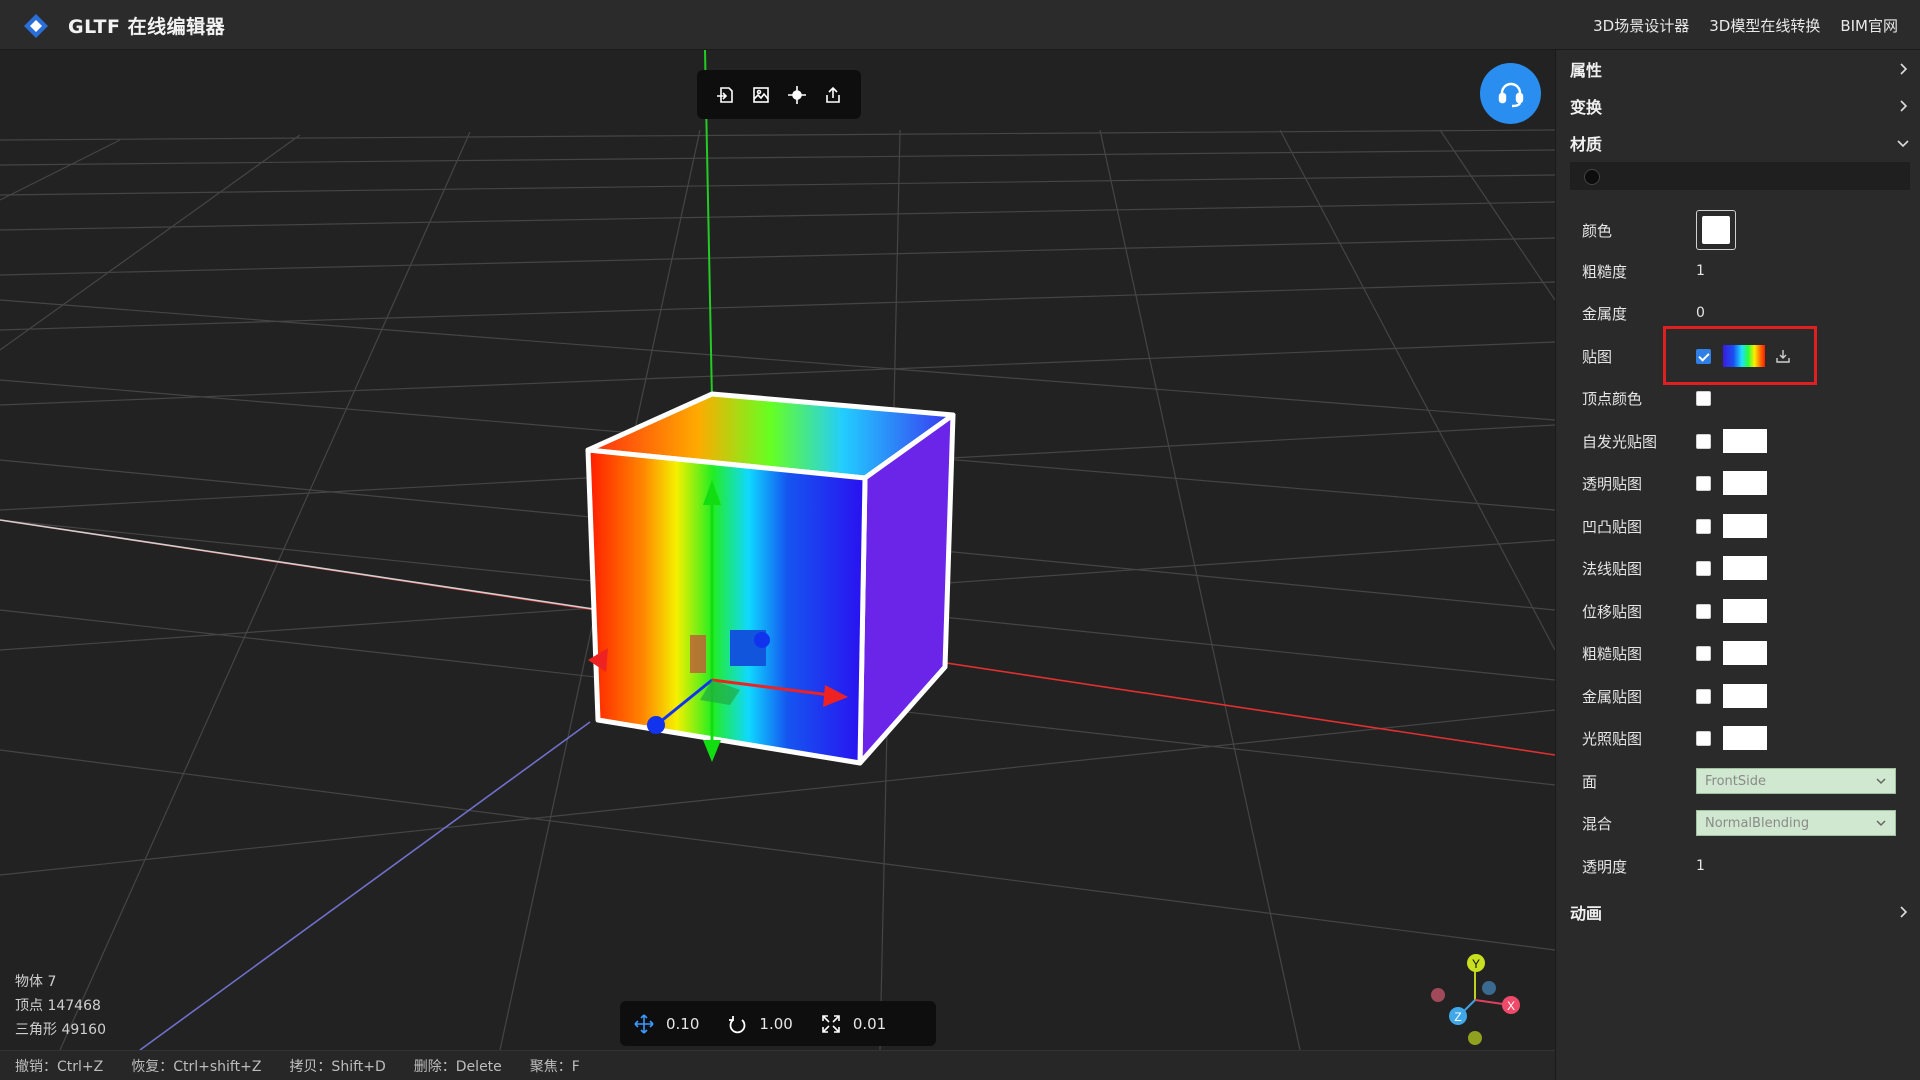 The image size is (1920, 1080). I want to click on rotate-step-value: 1.00, so click(775, 1024).